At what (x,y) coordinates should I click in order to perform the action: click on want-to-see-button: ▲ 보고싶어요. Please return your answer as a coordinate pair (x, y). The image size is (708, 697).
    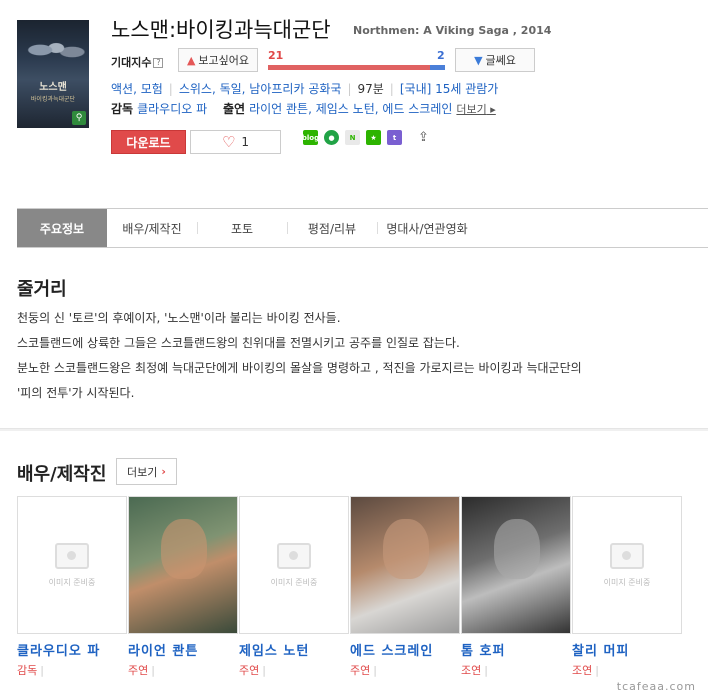
    Looking at the image, I should click on (218, 60).